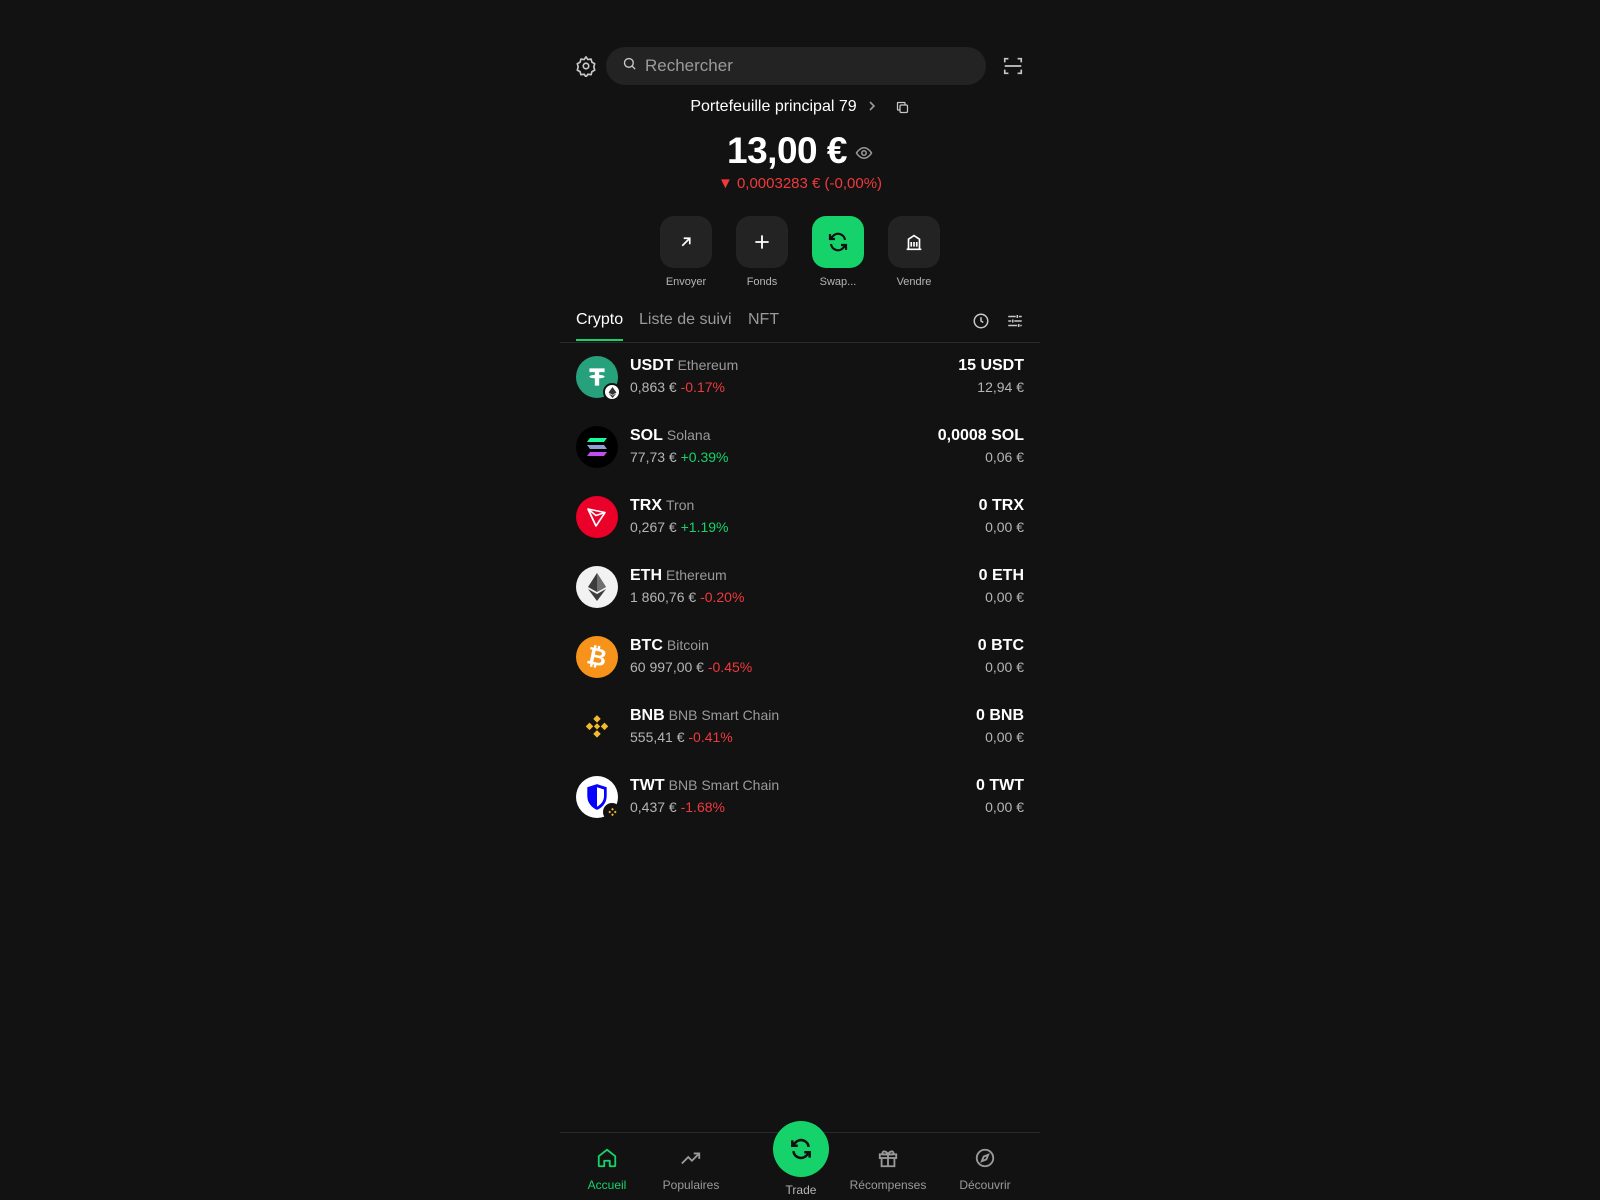  Describe the element at coordinates (629, 66) in the screenshot. I see `search-icon` at that location.